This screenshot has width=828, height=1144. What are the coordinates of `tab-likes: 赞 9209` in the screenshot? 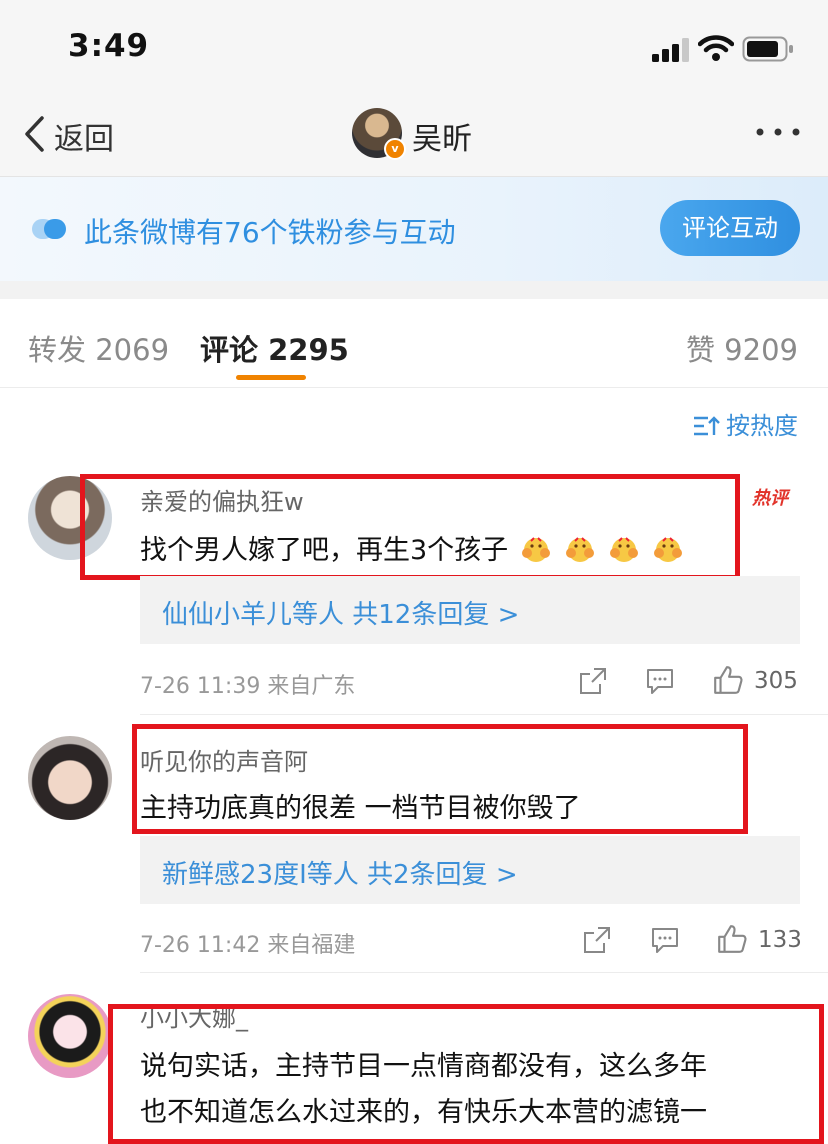 It's located at (742, 348).